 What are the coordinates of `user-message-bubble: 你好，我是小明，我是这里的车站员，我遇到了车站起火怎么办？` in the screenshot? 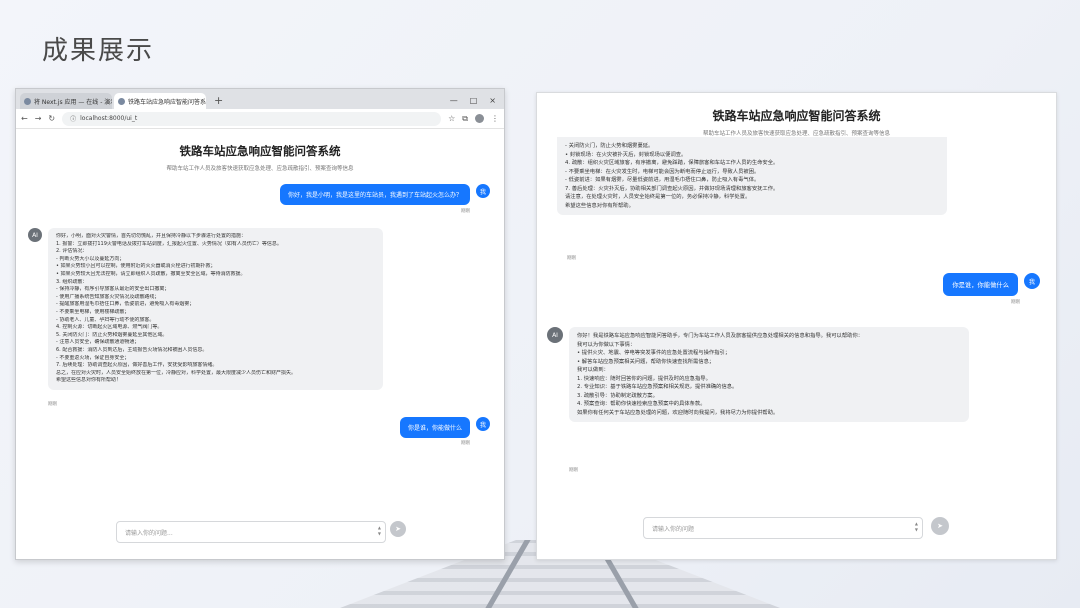 It's located at (374, 194).